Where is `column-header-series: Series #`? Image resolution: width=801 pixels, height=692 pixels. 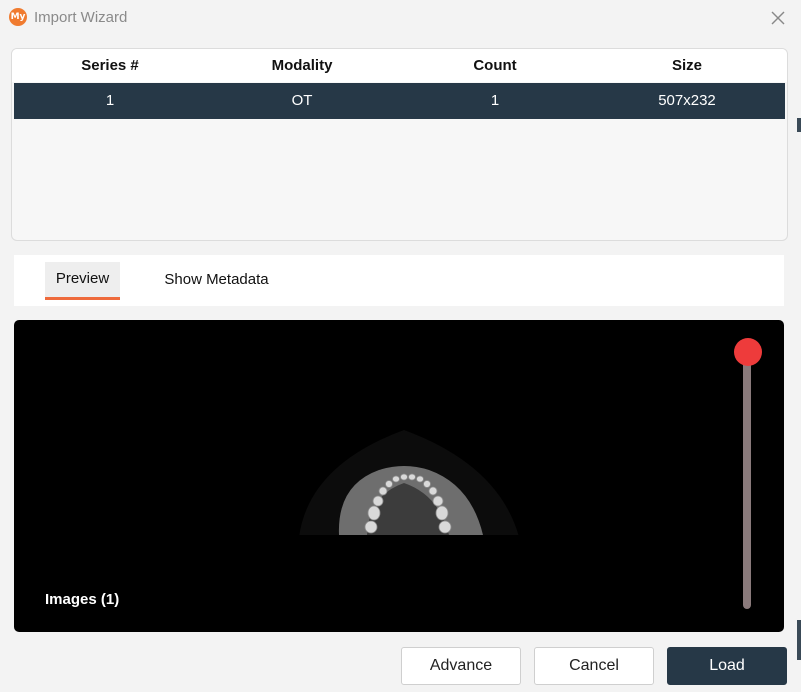 column-header-series: Series # is located at coordinates (110, 65).